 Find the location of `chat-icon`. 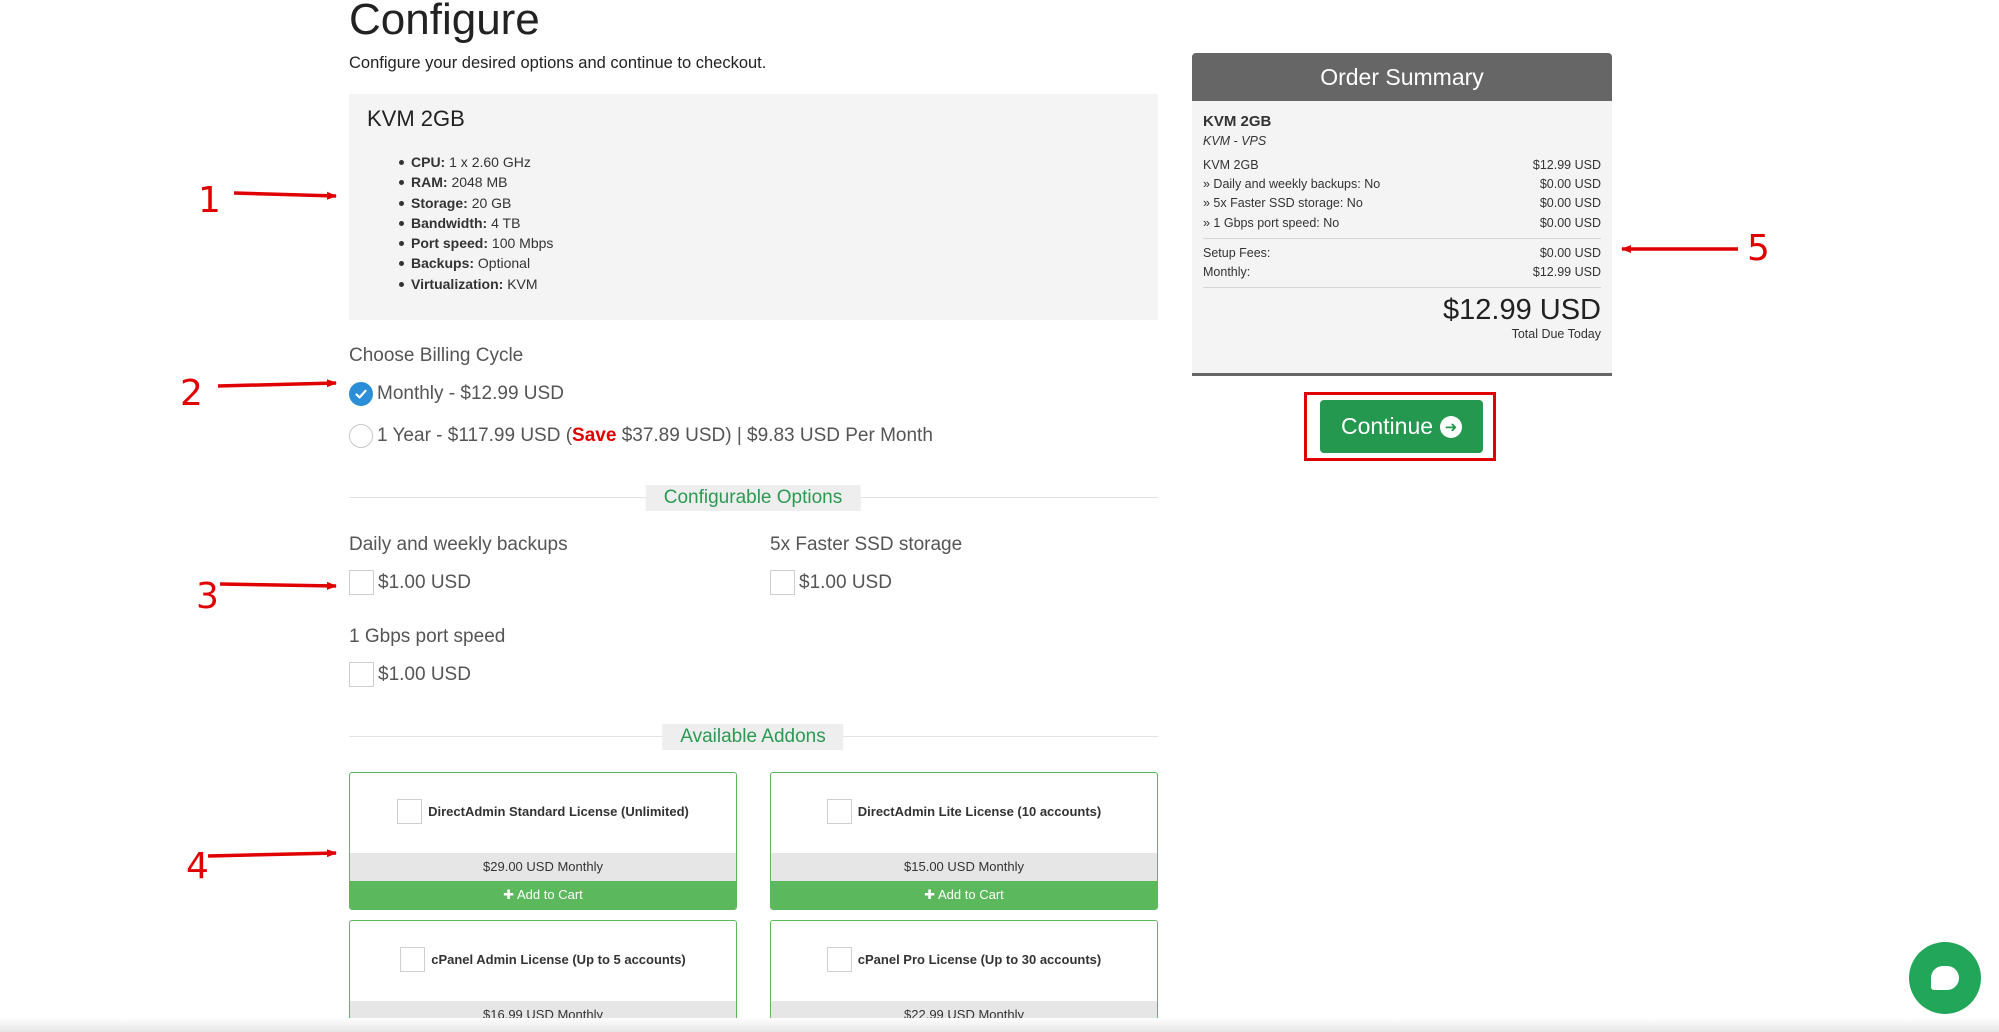

chat-icon is located at coordinates (1945, 978).